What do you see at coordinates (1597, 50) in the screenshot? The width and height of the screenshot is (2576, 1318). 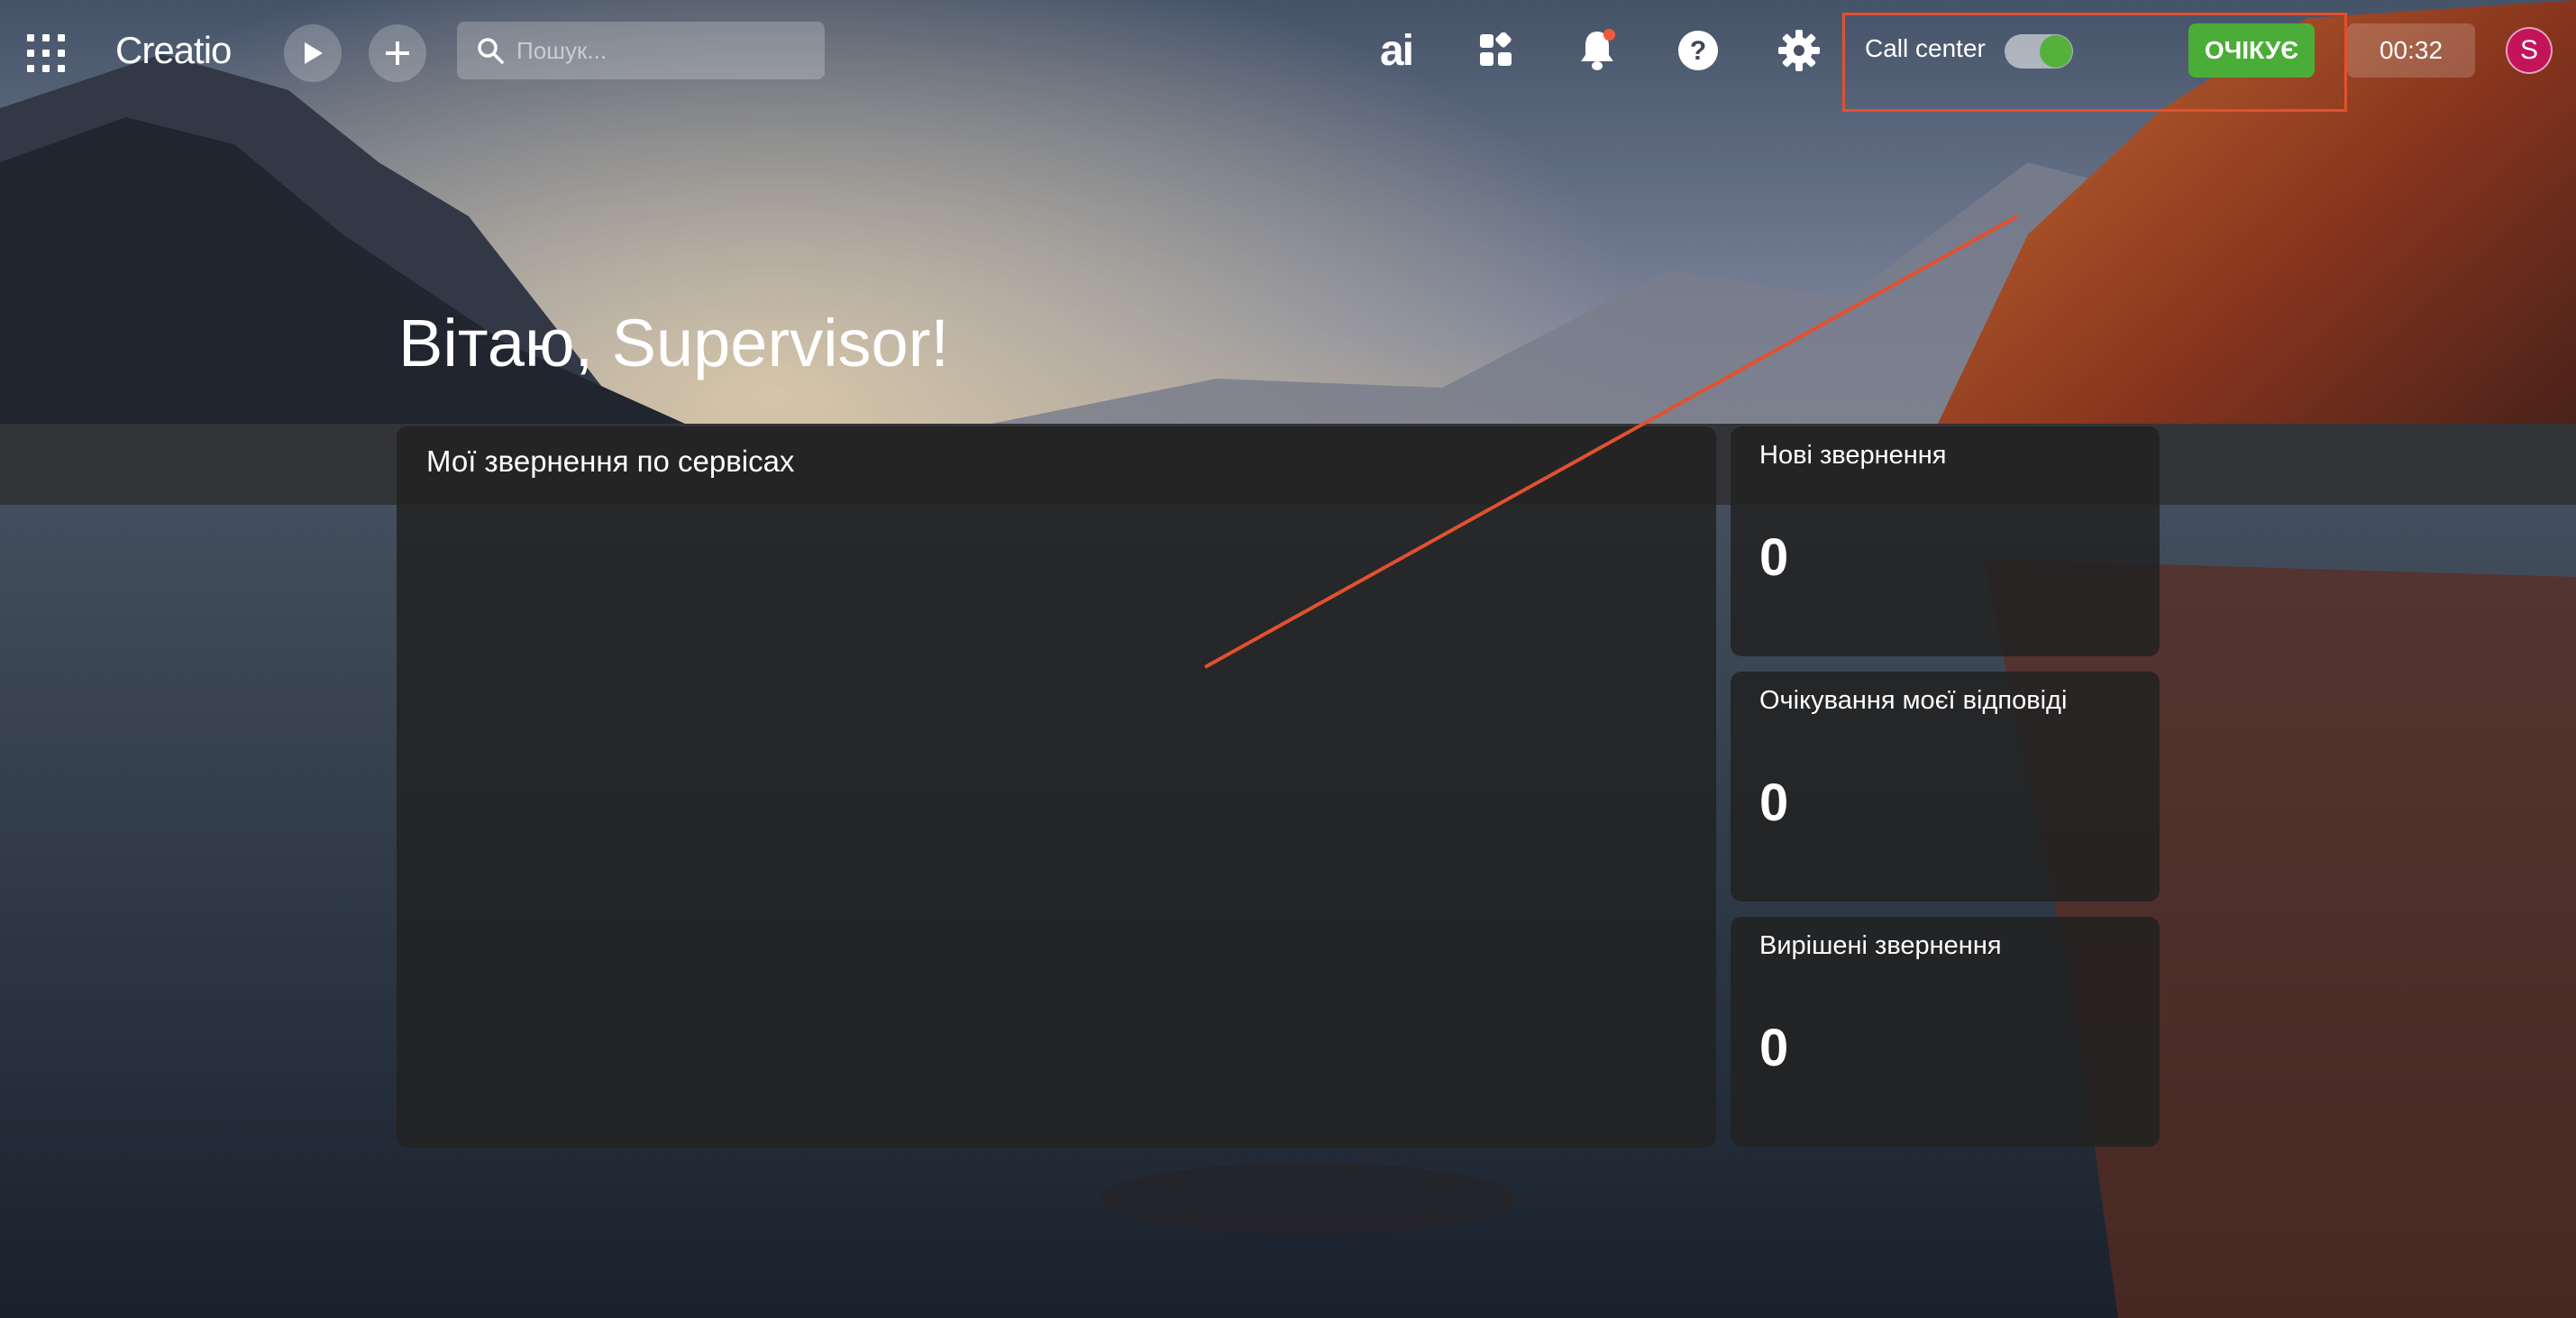 I see `notifications-button` at bounding box center [1597, 50].